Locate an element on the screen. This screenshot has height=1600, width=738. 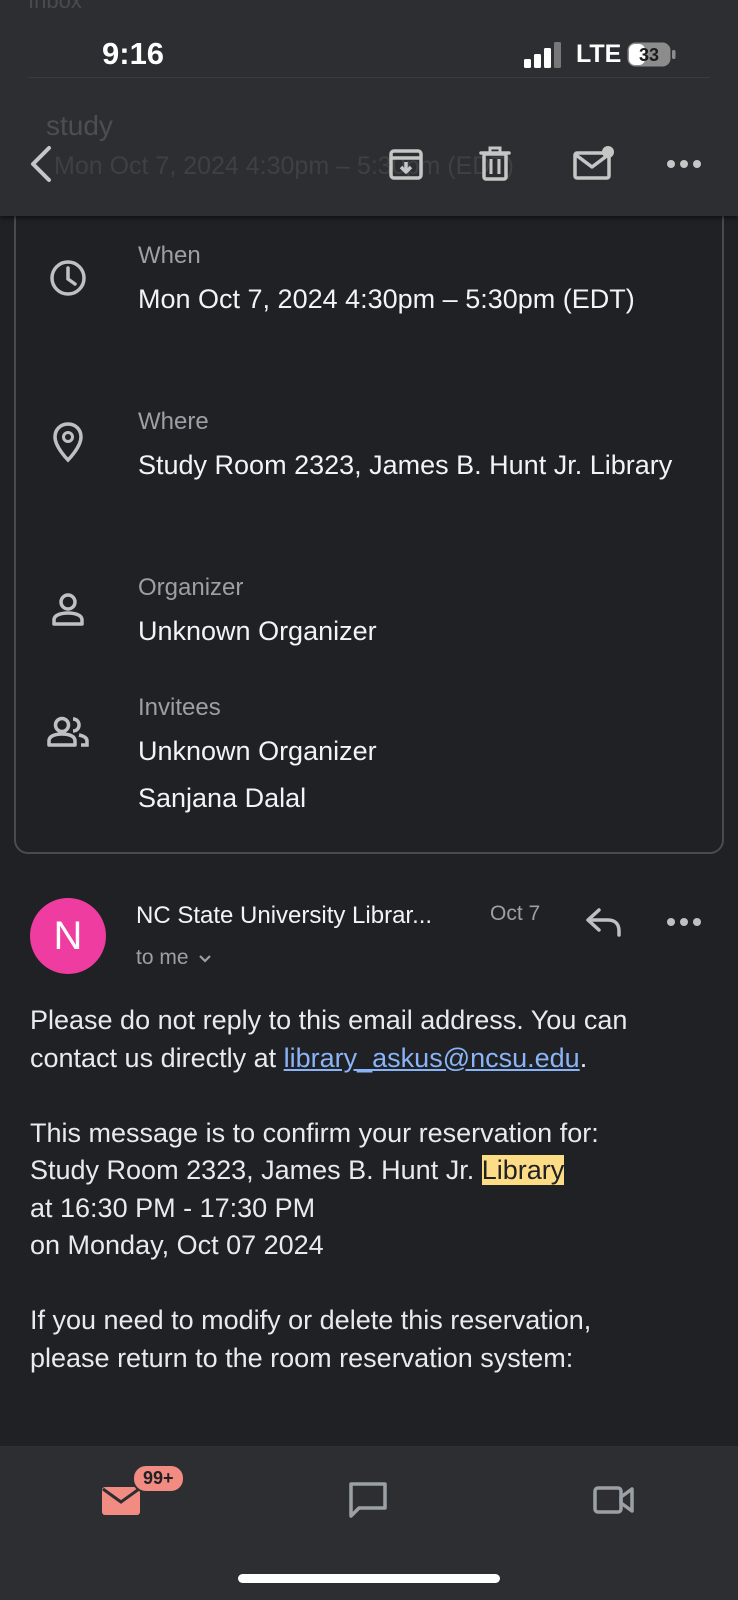
message-more-button is located at coordinates (684, 922).